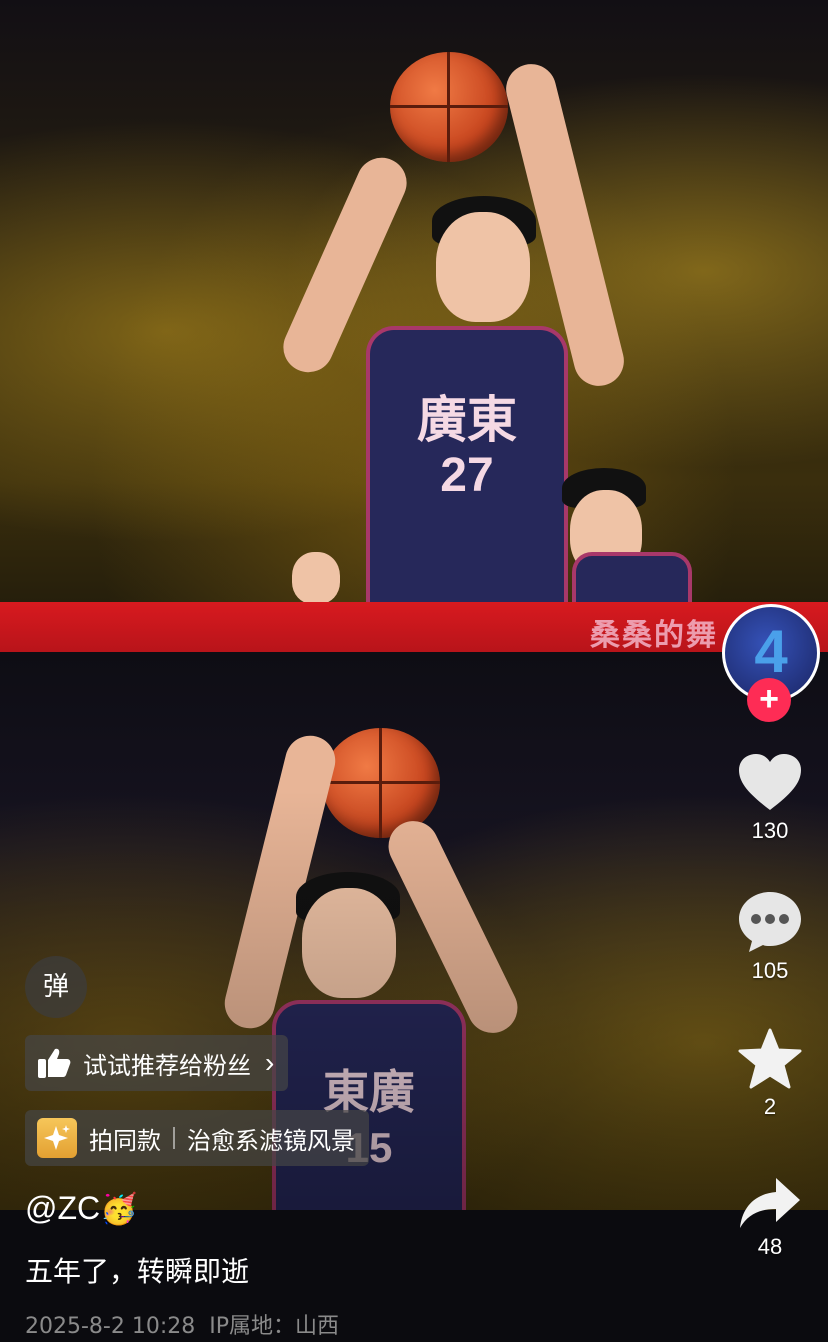 The image size is (828, 1342). I want to click on share-arrow-icon, so click(770, 1203).